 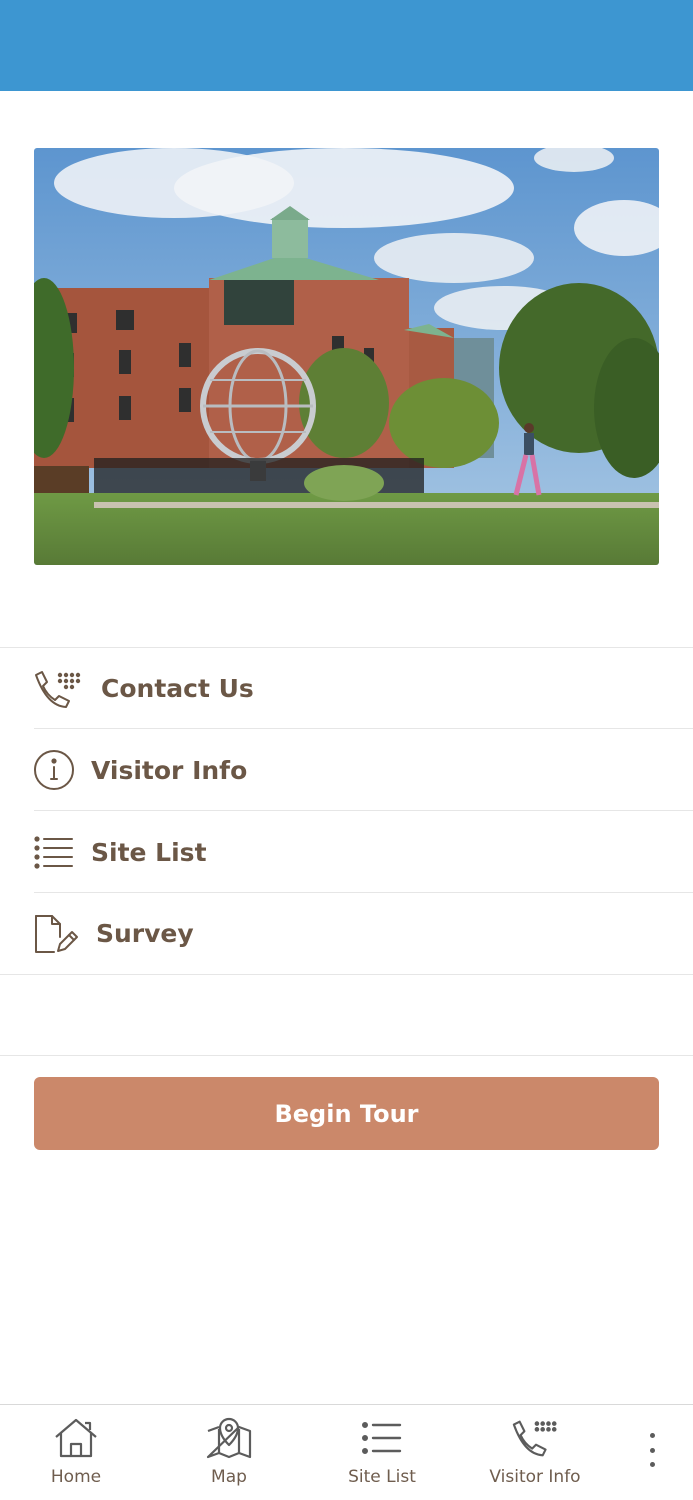 I want to click on menu-item-site-list: Site List, so click(x=346, y=852).